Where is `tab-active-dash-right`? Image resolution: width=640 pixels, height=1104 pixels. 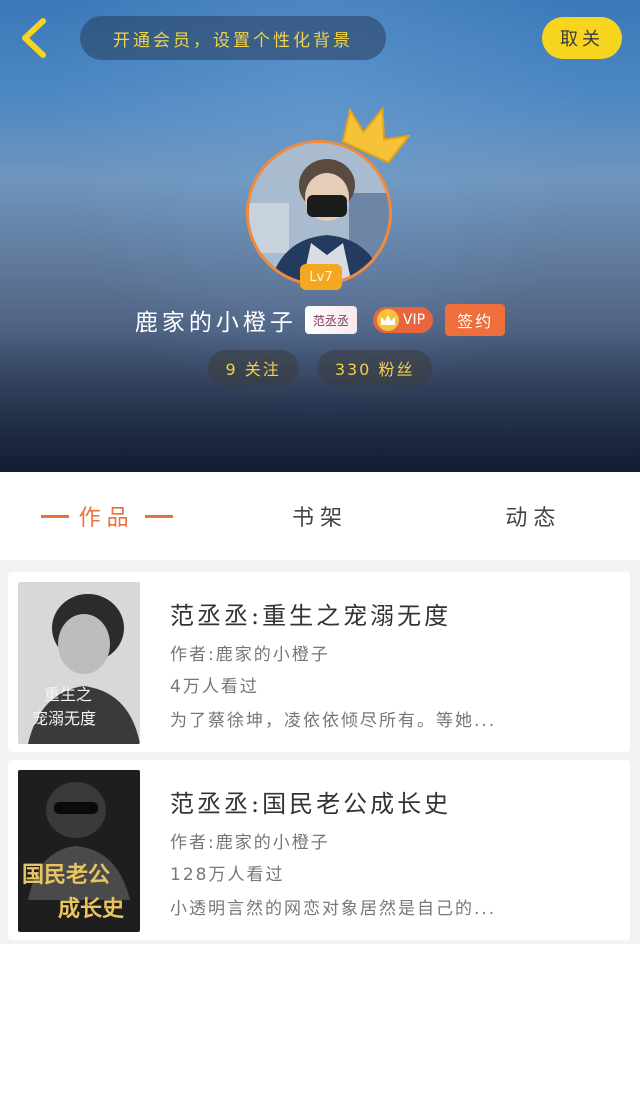
tab-active-dash-right is located at coordinates (158, 516).